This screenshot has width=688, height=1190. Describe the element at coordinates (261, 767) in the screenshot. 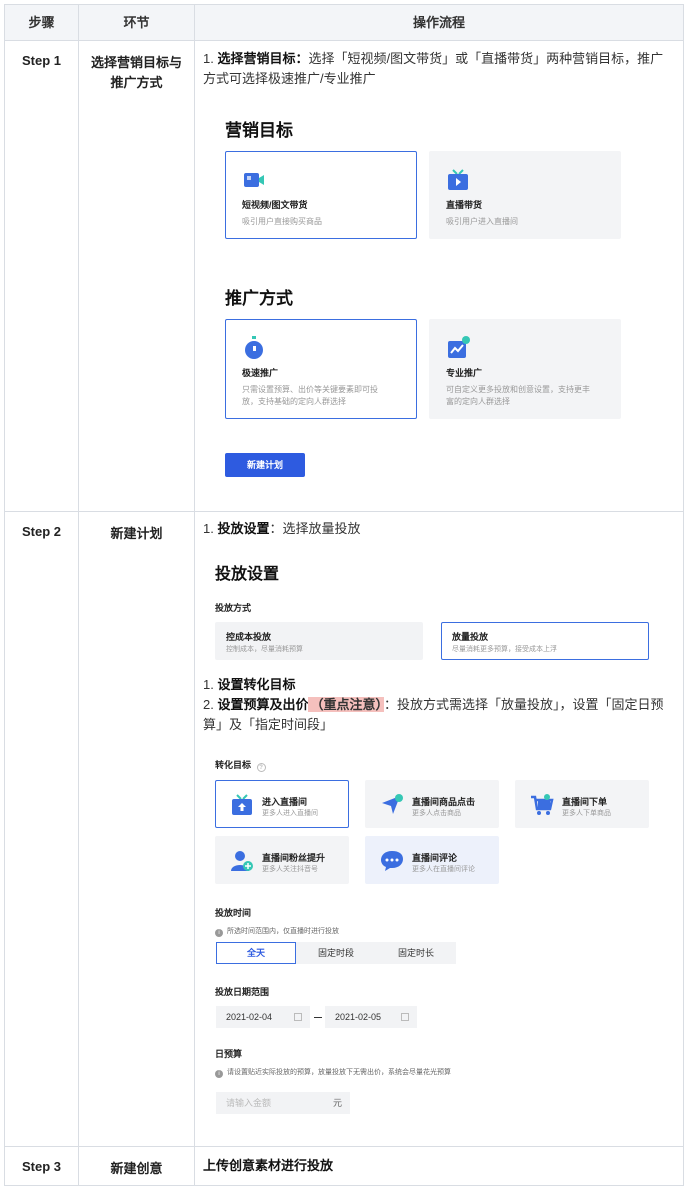

I see `help-icon: ?` at that location.